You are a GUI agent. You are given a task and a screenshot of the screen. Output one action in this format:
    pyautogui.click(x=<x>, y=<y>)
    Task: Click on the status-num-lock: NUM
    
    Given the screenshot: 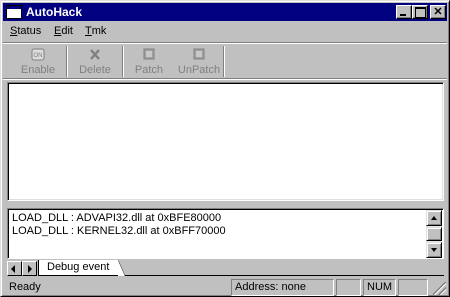 What is the action you would take?
    pyautogui.click(x=379, y=287)
    